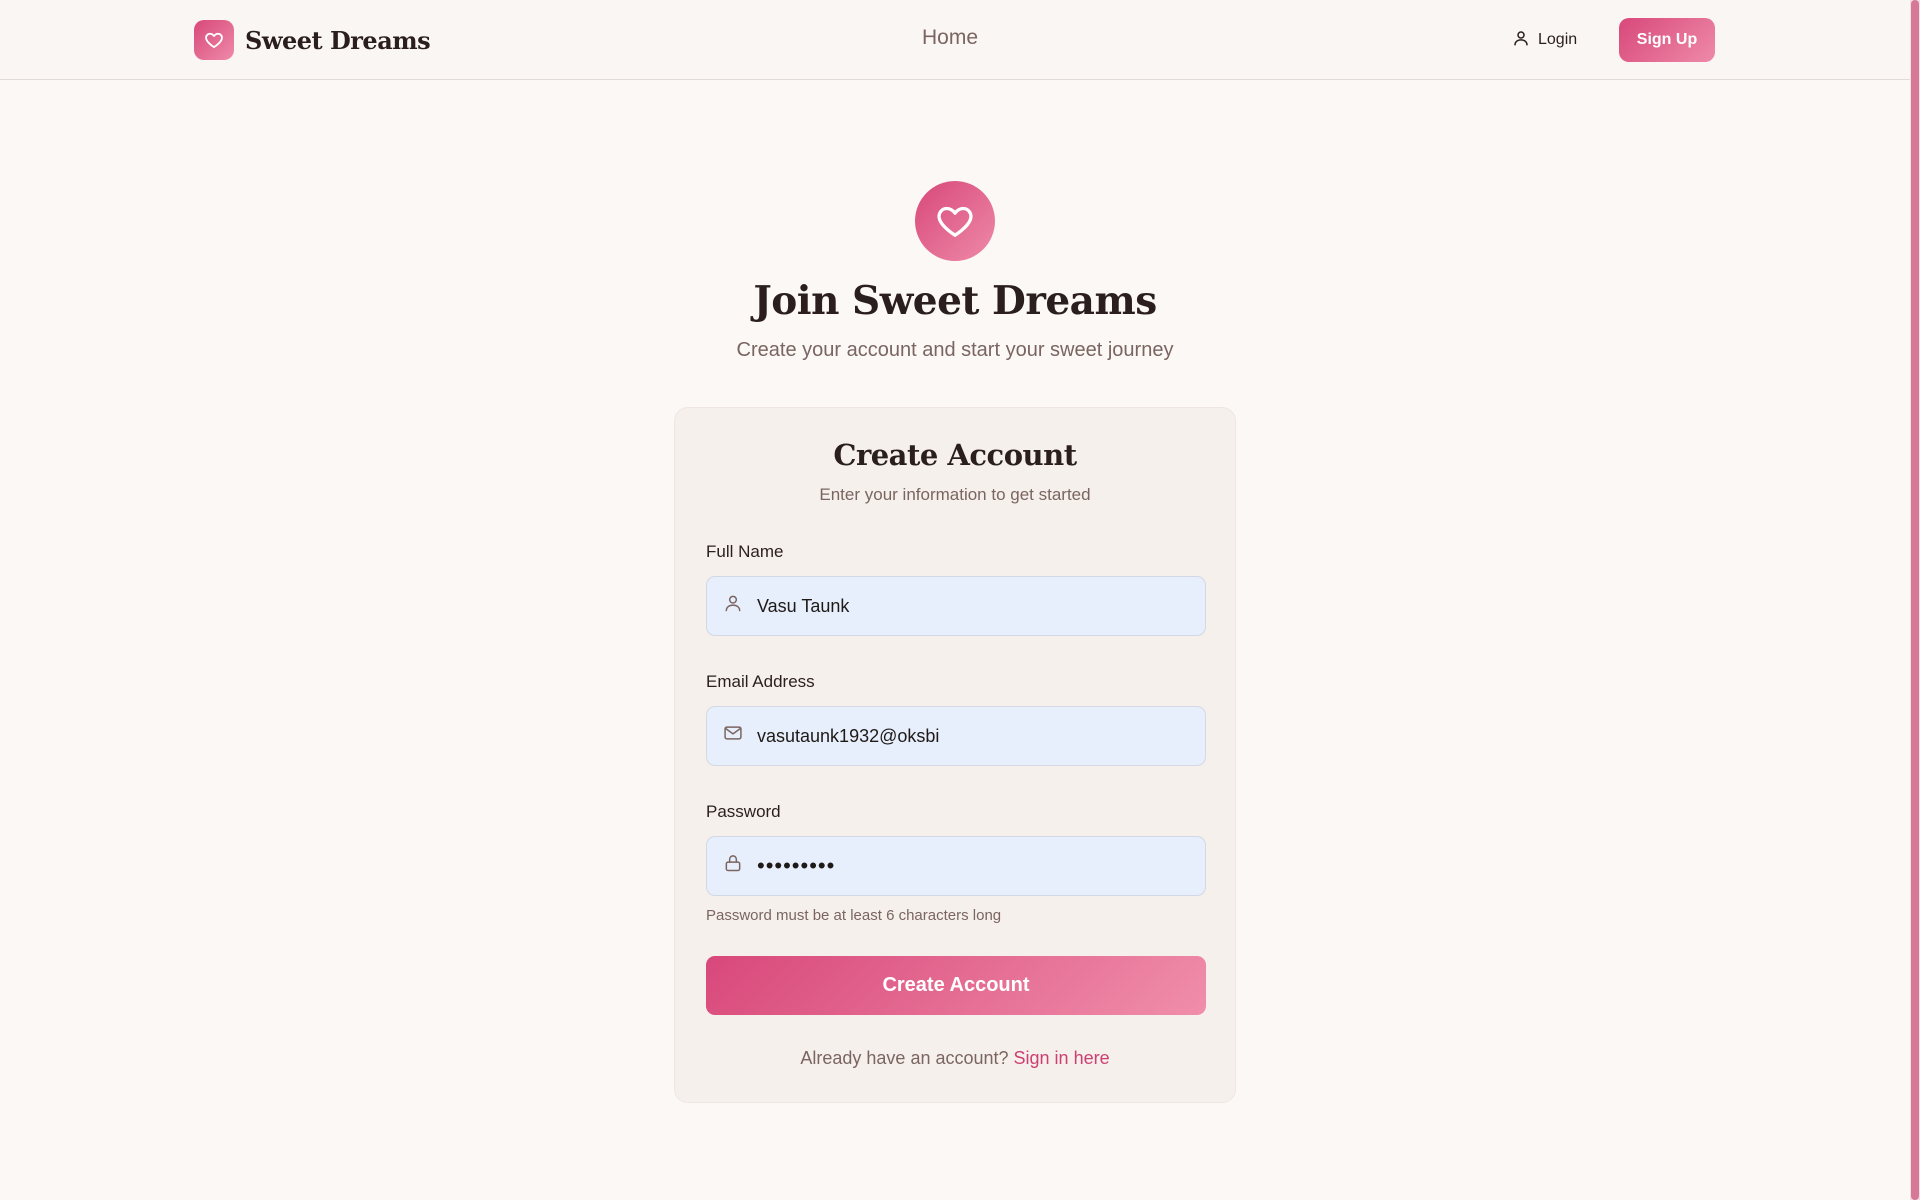  I want to click on email-label: Email Address, so click(760, 681).